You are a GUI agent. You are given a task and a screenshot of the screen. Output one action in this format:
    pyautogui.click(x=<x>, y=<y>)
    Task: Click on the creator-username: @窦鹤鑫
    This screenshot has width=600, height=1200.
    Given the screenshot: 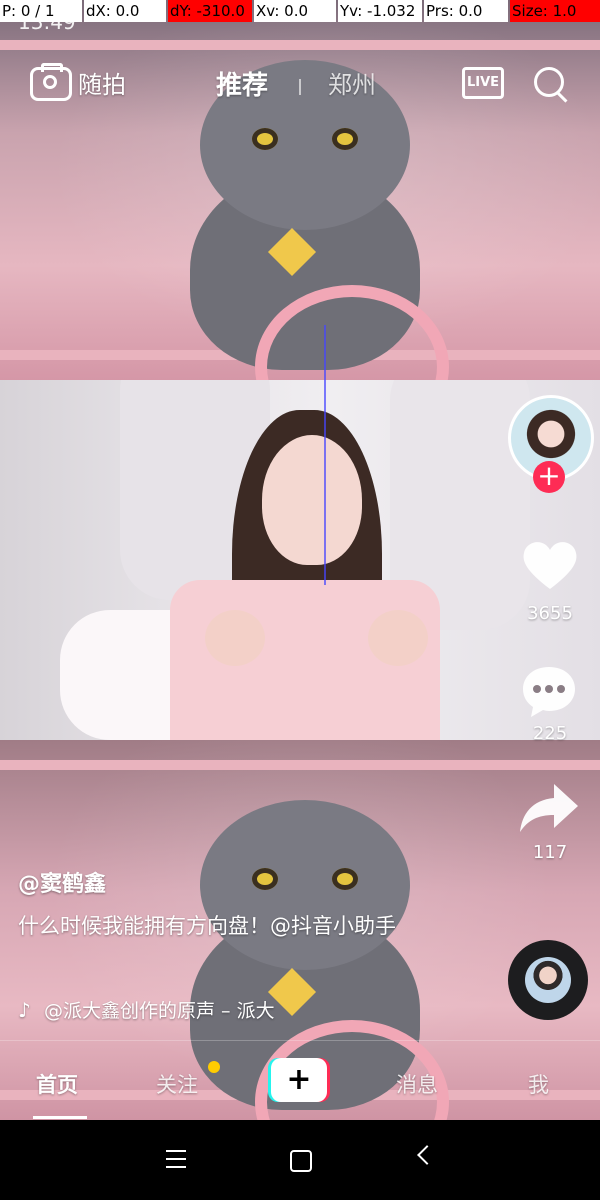 What is the action you would take?
    pyautogui.click(x=62, y=882)
    